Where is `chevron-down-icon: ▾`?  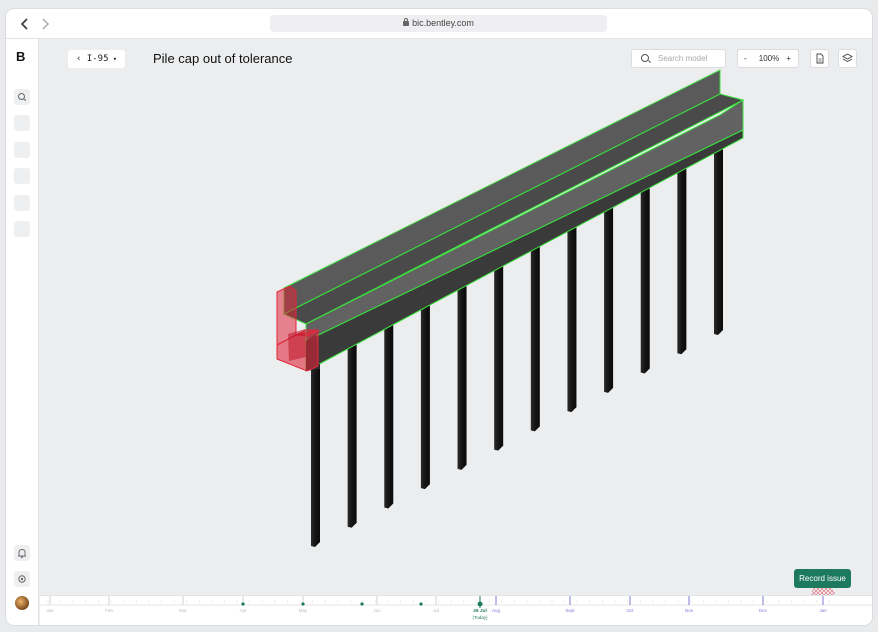 chevron-down-icon: ▾ is located at coordinates (112, 59).